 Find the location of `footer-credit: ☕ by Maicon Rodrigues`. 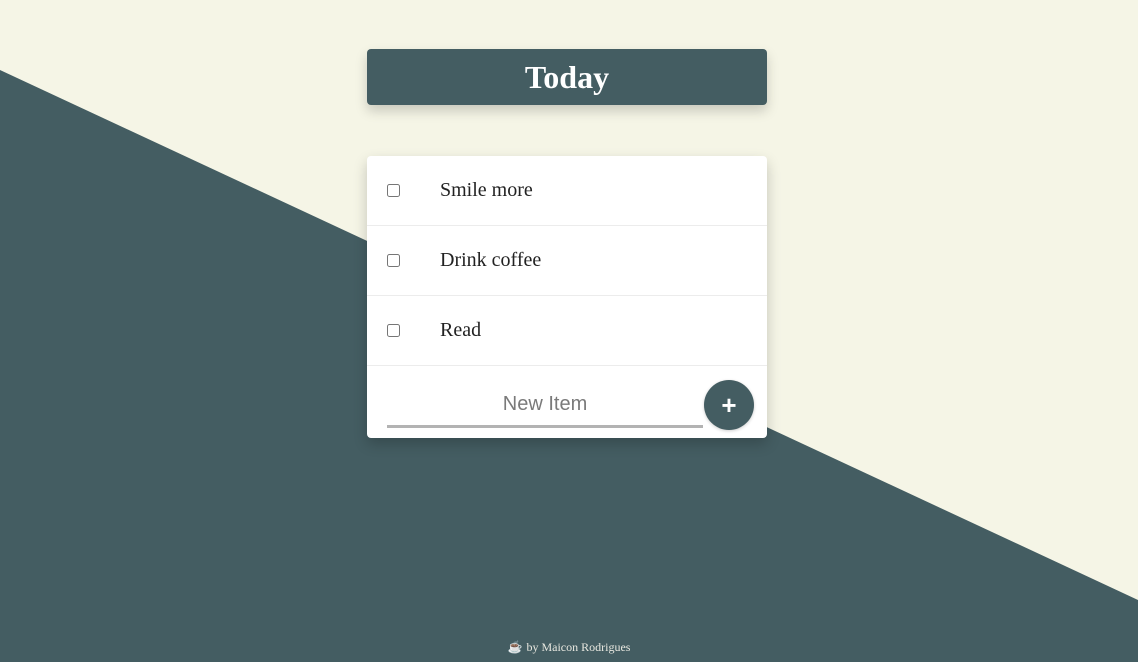

footer-credit: ☕ by Maicon Rodrigues is located at coordinates (569, 647).